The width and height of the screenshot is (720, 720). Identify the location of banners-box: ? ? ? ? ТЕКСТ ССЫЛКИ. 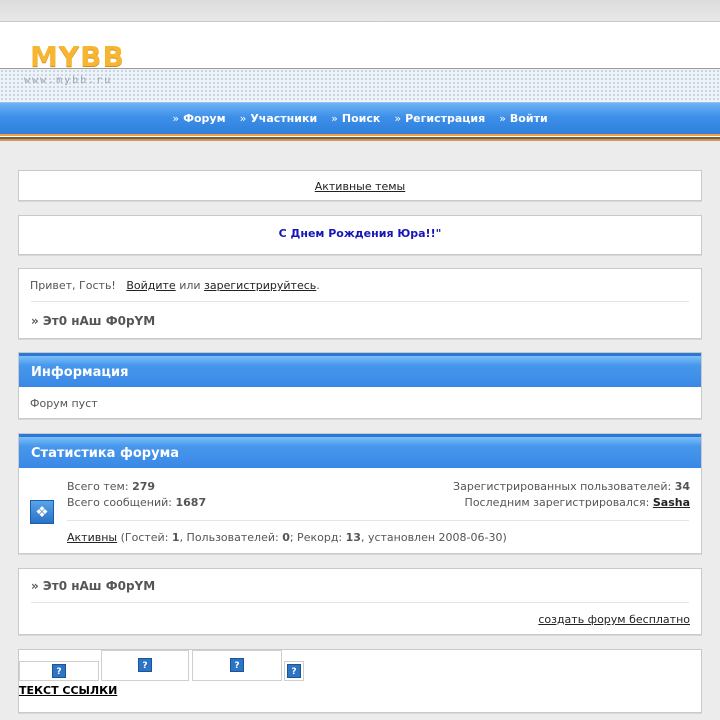
(360, 681).